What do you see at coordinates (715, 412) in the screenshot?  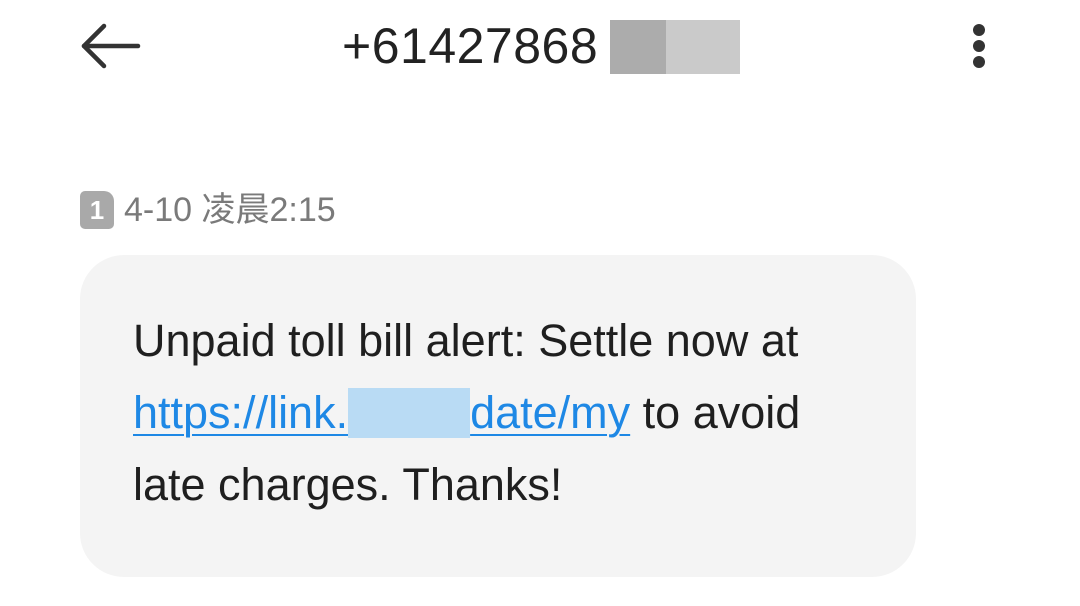 I see `message-text-segment: to avoid` at bounding box center [715, 412].